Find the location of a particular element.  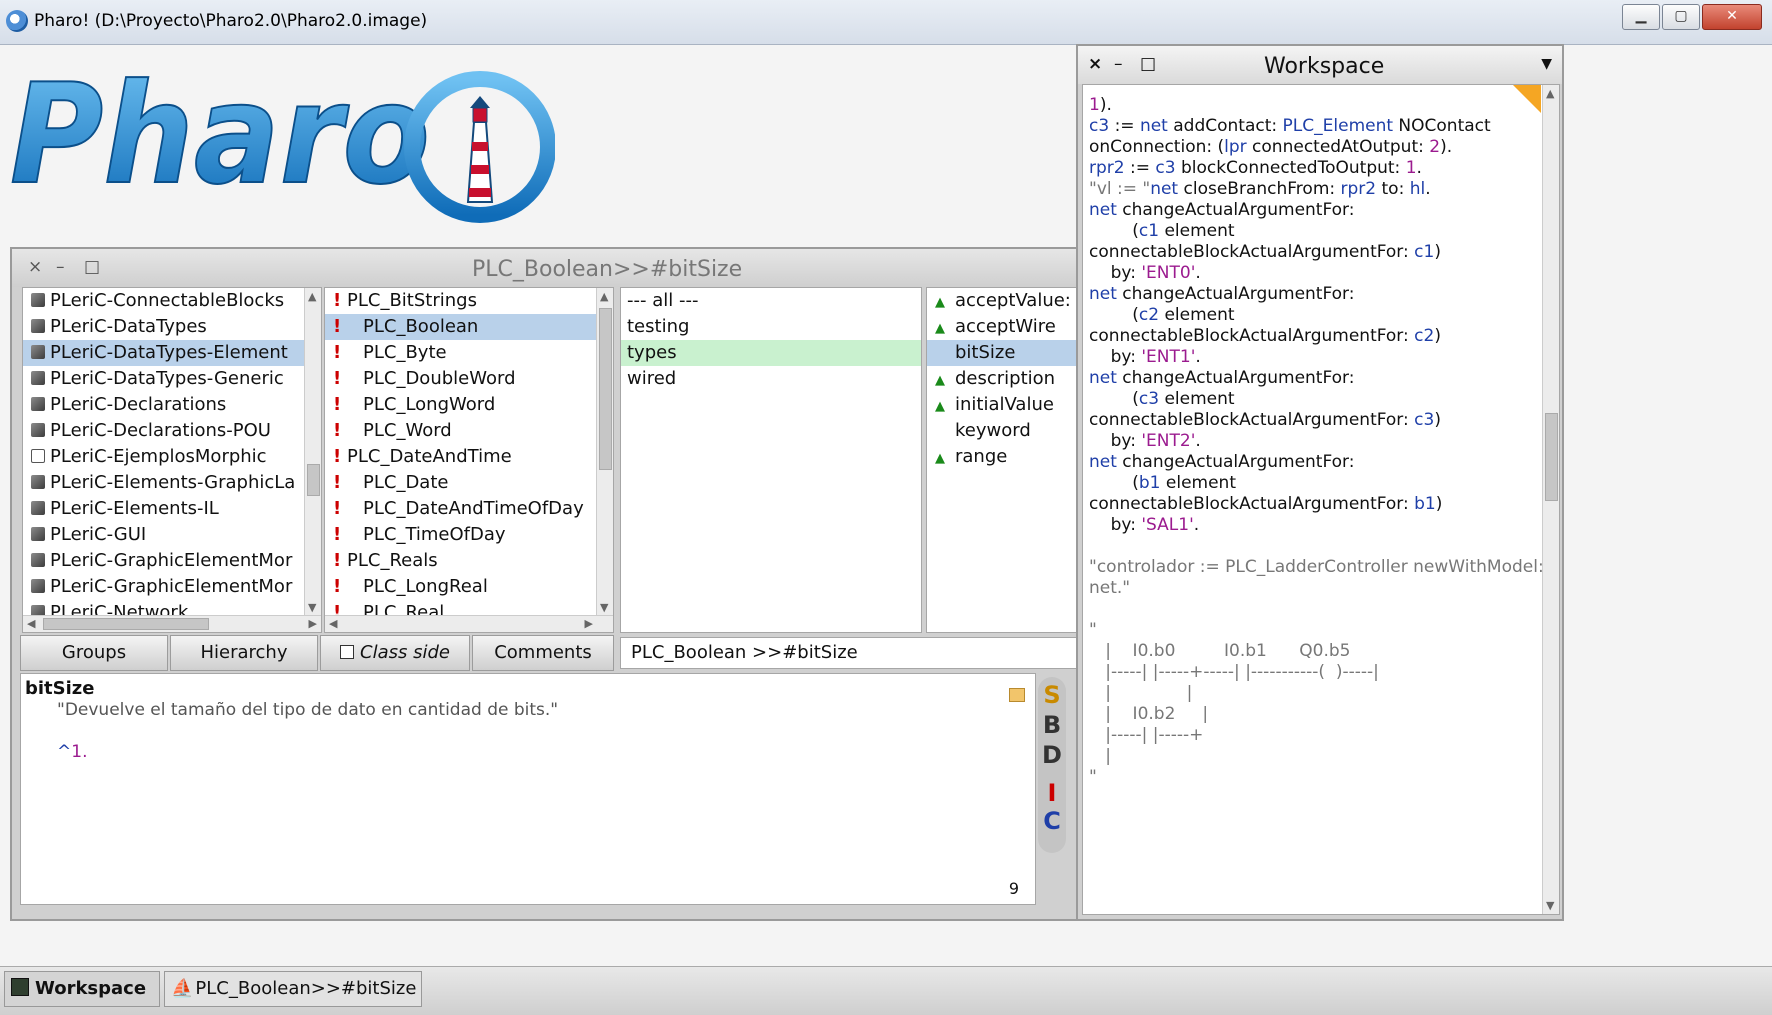

os-close-button: ✕ is located at coordinates (1732, 17).